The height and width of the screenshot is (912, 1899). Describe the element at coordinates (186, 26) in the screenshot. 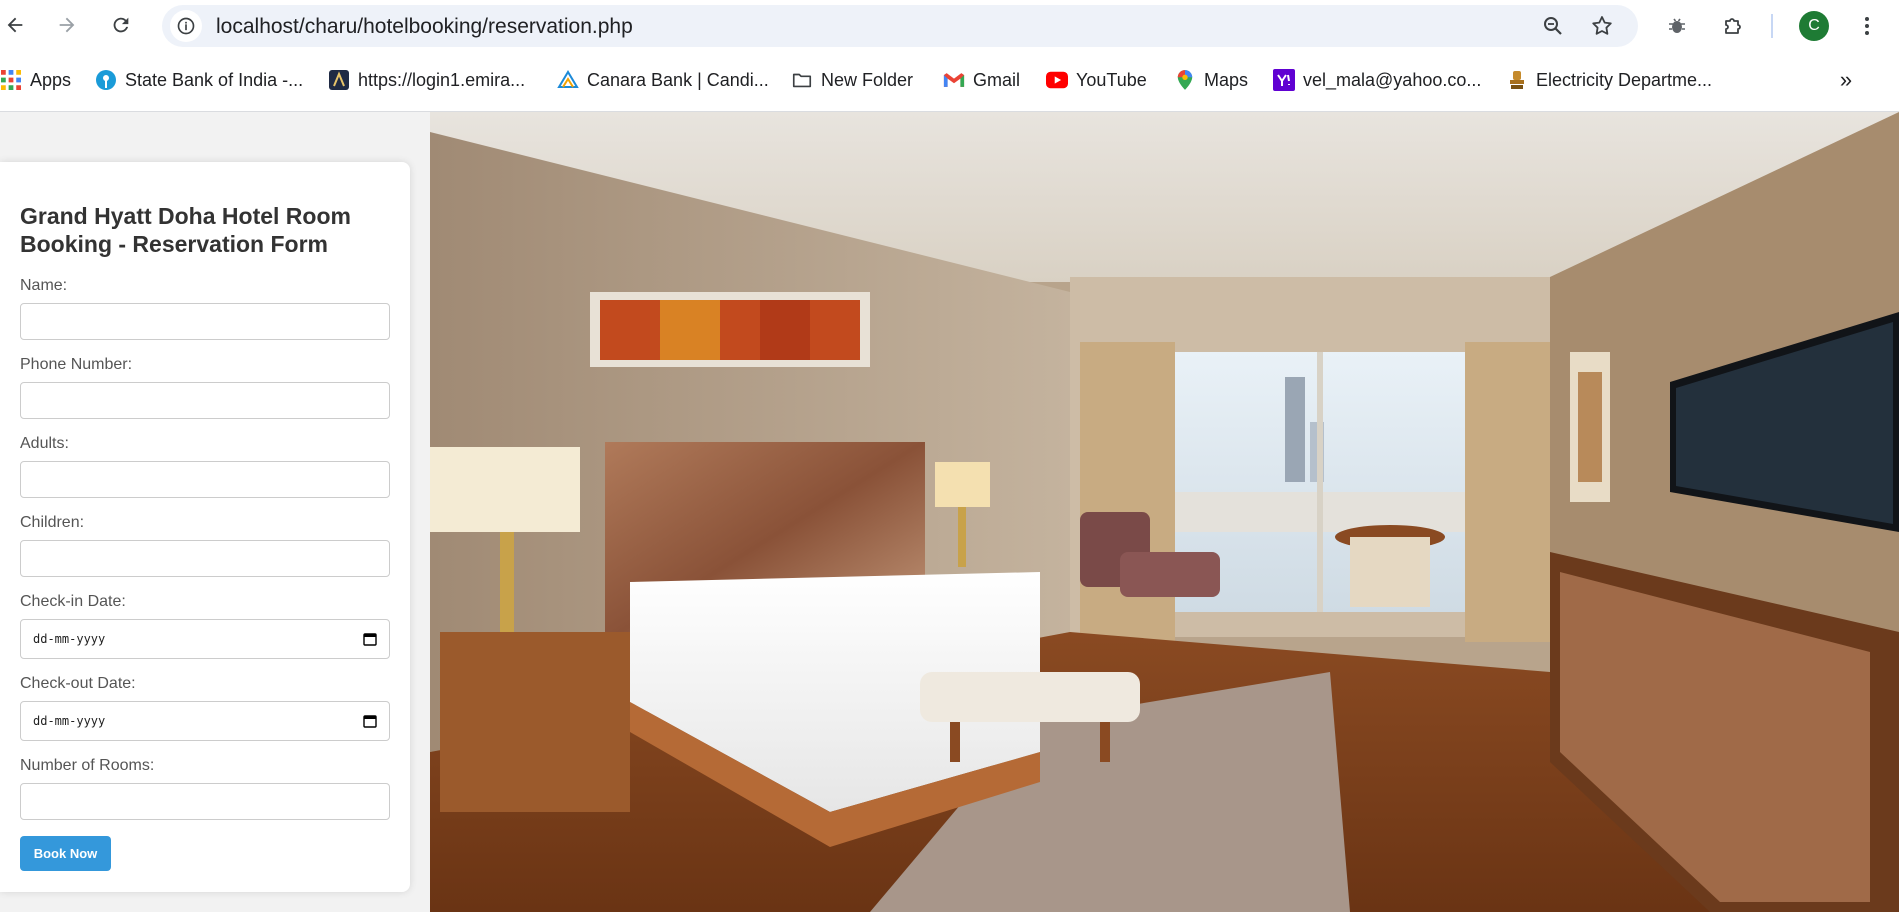

I see `site-info-icon` at that location.